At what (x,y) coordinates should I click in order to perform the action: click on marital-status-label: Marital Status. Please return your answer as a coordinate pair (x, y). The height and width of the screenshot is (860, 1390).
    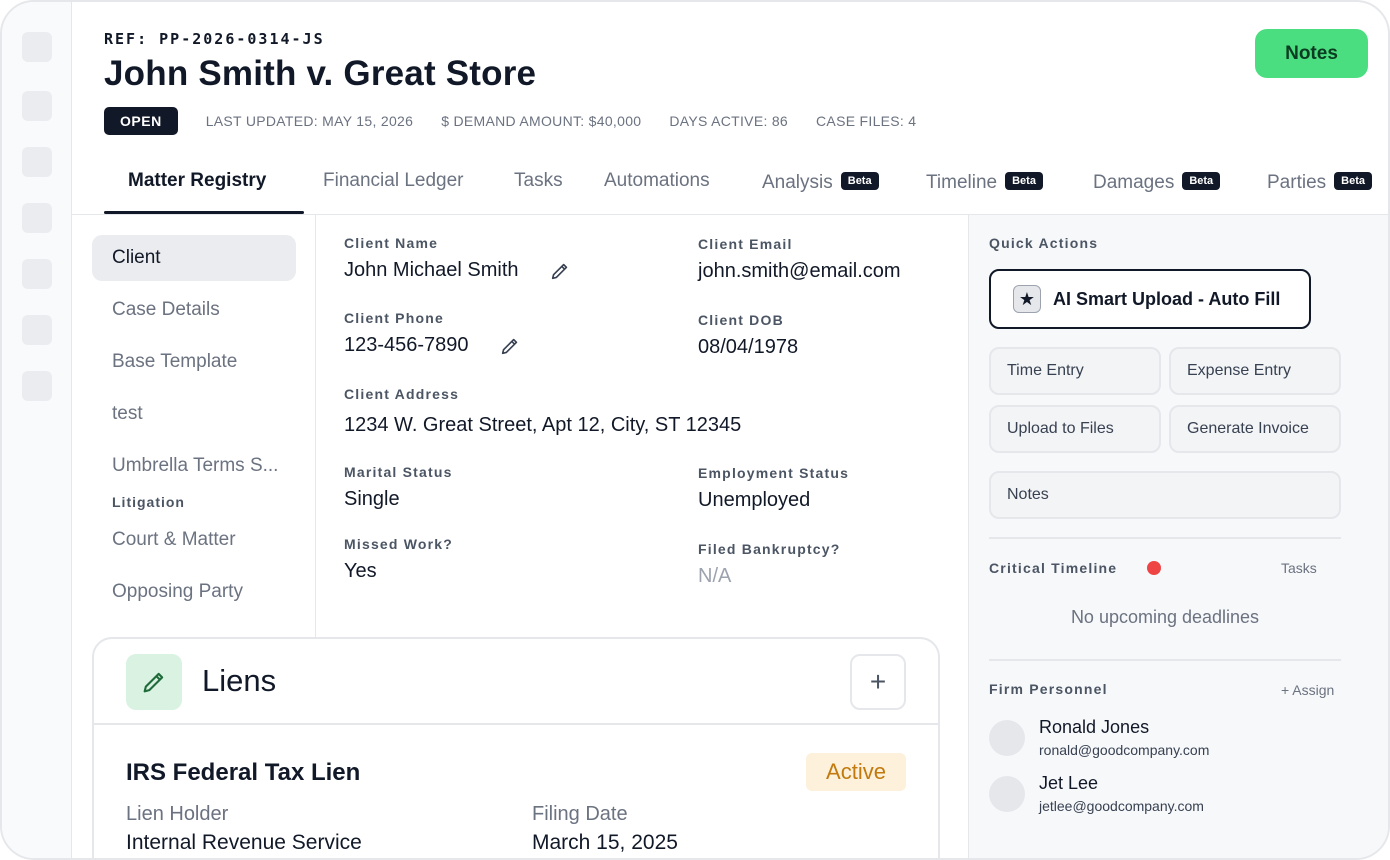
    Looking at the image, I should click on (398, 472).